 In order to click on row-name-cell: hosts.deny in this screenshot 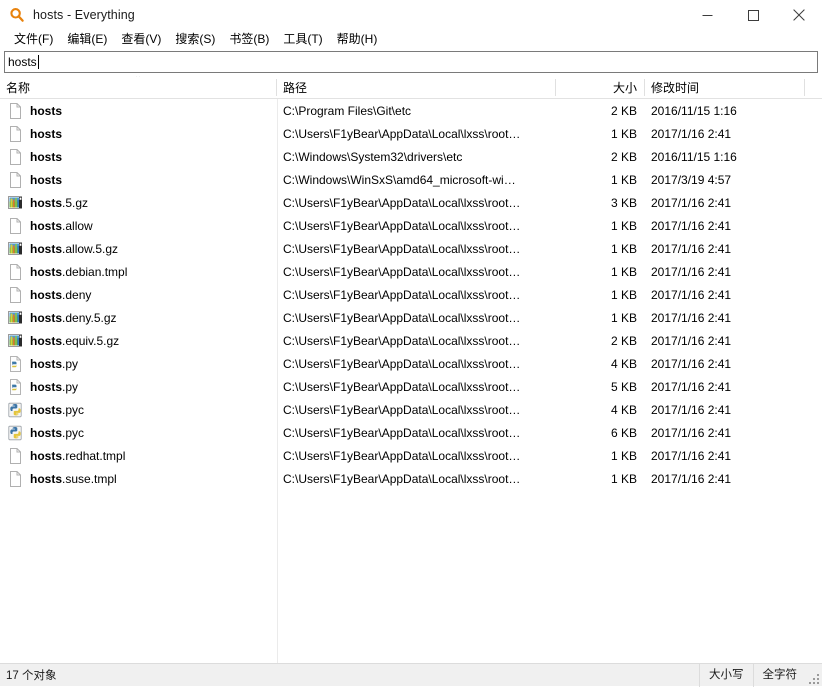, I will do `click(138, 294)`.